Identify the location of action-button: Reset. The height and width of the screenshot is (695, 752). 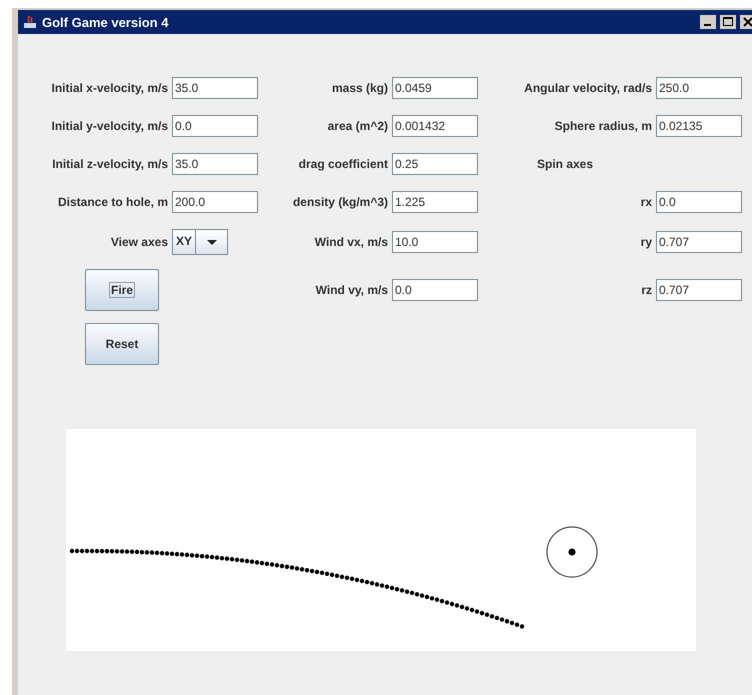
(122, 344).